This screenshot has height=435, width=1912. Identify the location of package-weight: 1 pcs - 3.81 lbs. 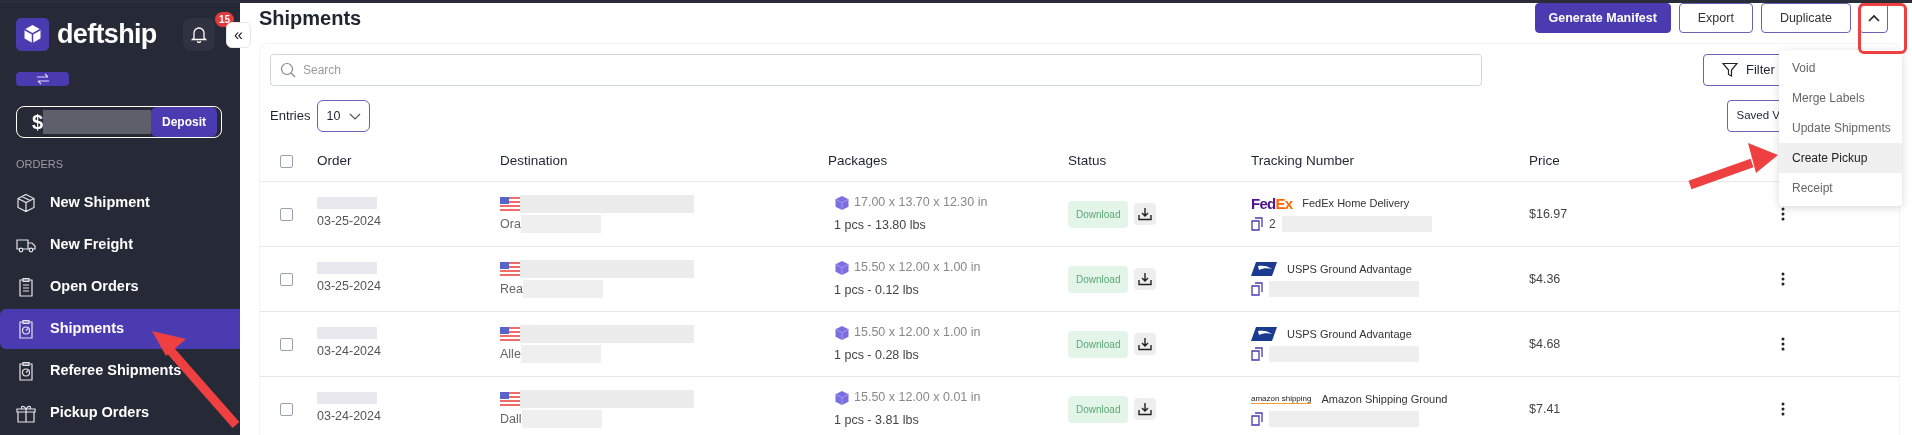
(877, 420).